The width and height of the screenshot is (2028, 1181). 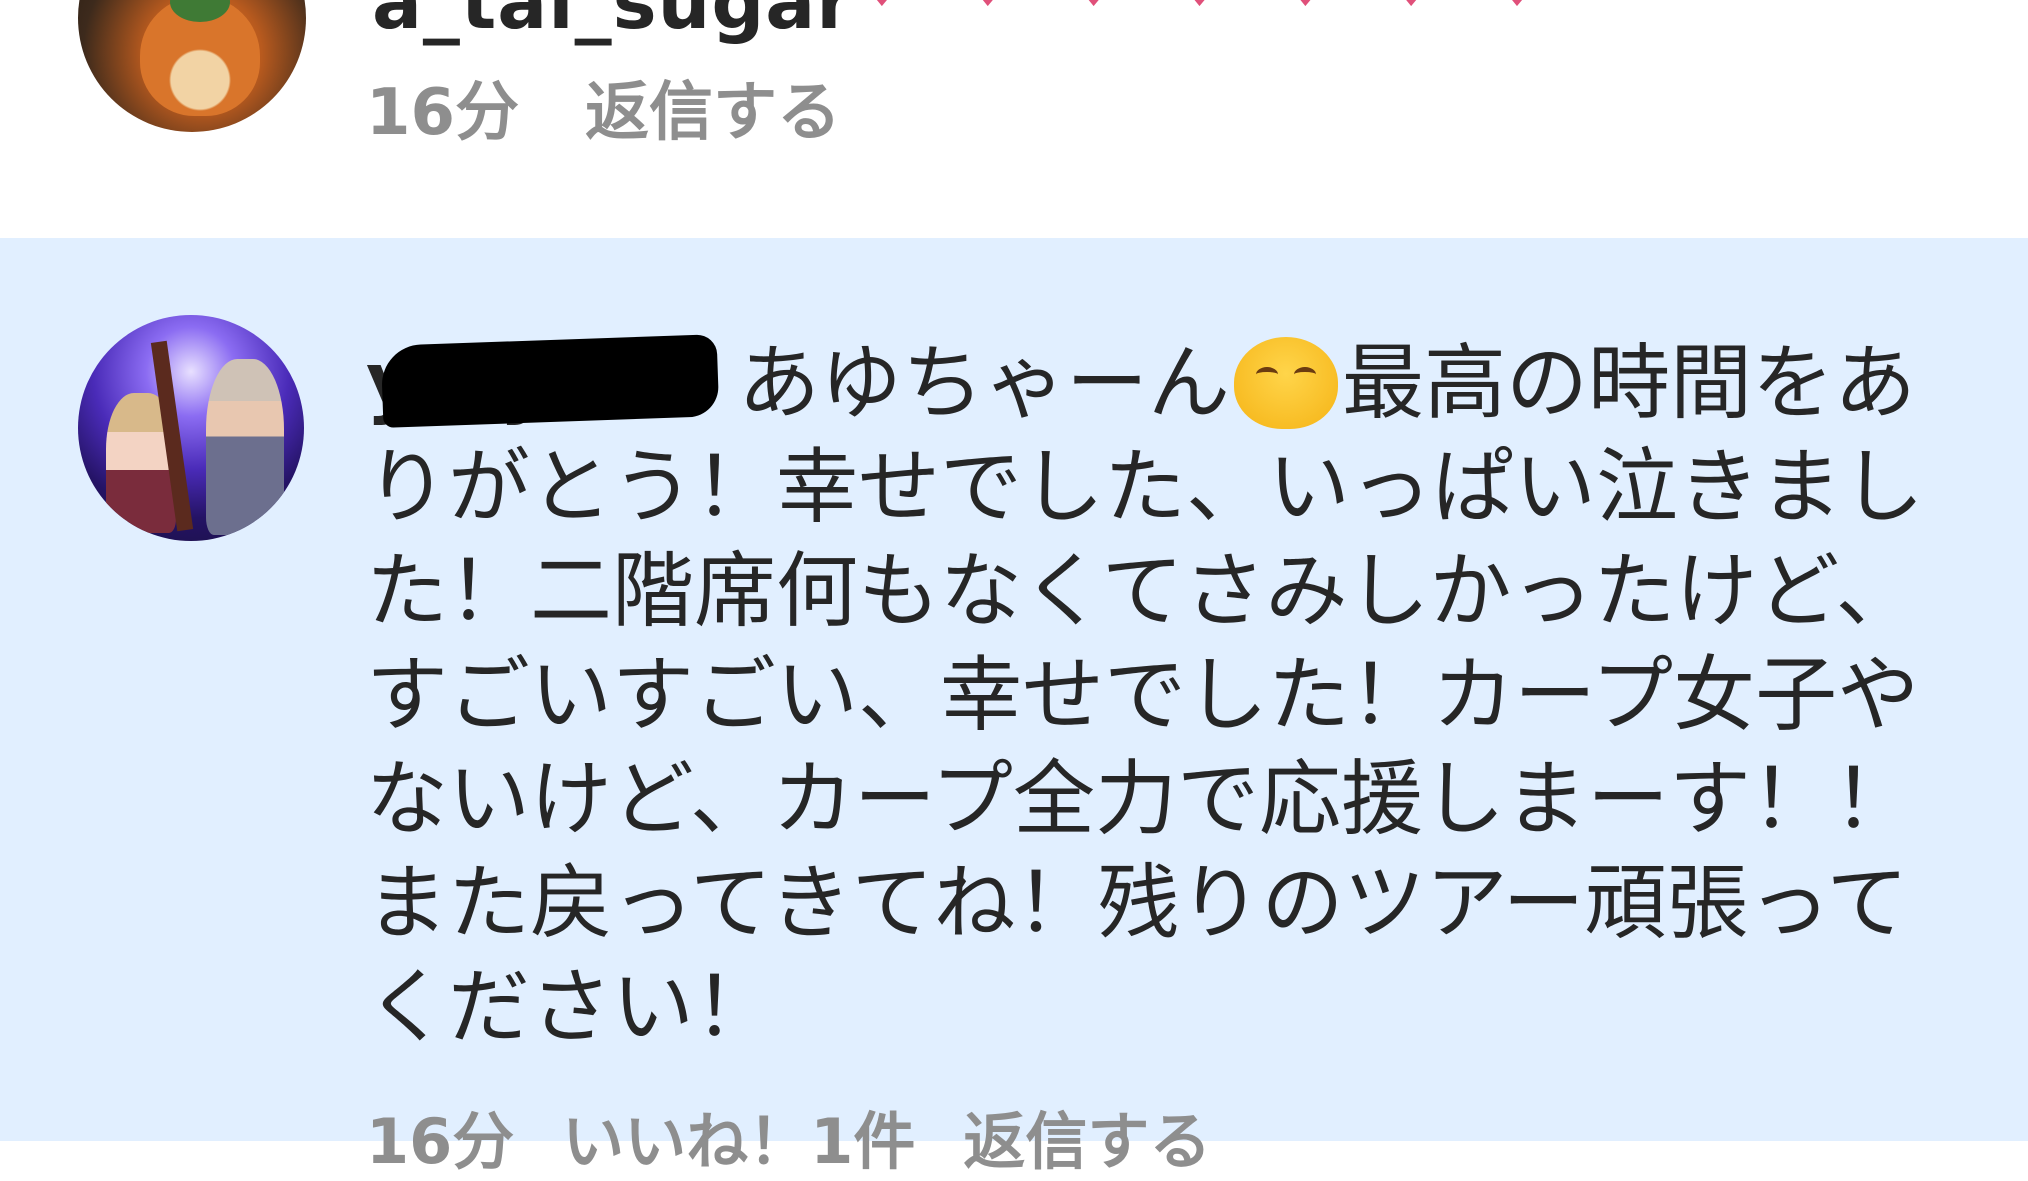 I want to click on avatar-person-shape, so click(x=245, y=447).